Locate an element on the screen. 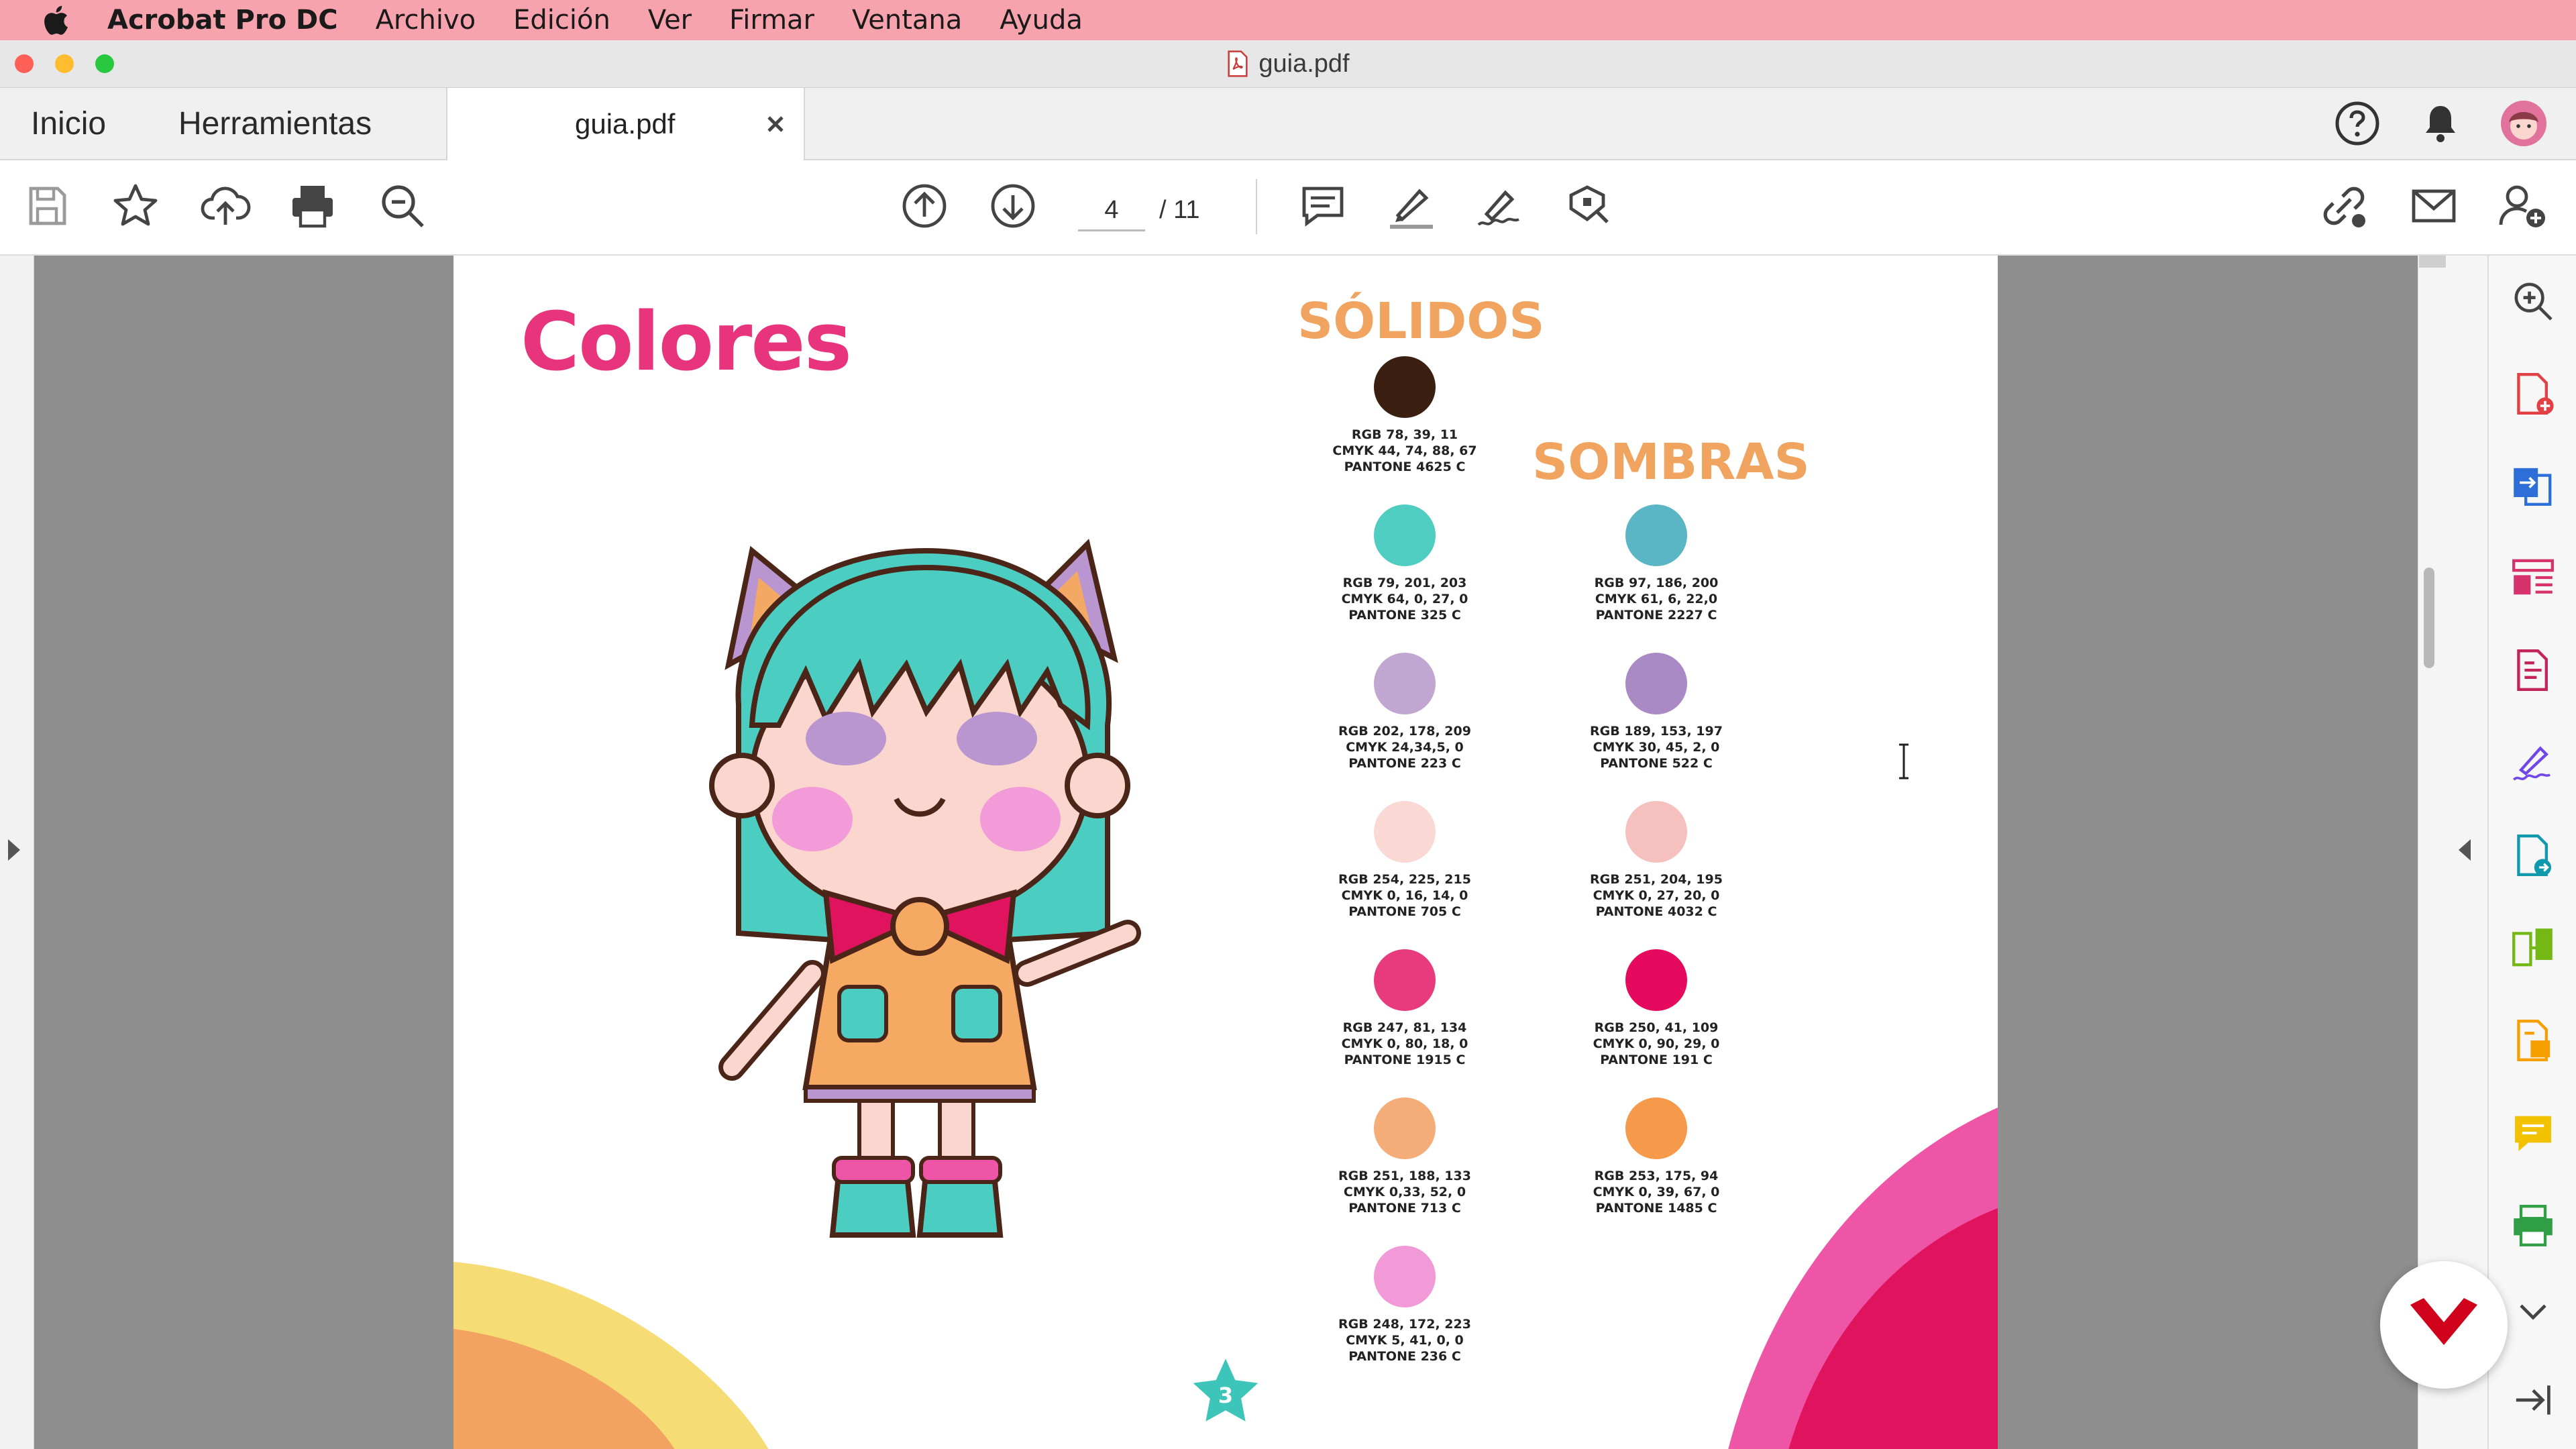 This screenshot has width=2576, height=1449. edit-pdf-icon is located at coordinates (2533, 670).